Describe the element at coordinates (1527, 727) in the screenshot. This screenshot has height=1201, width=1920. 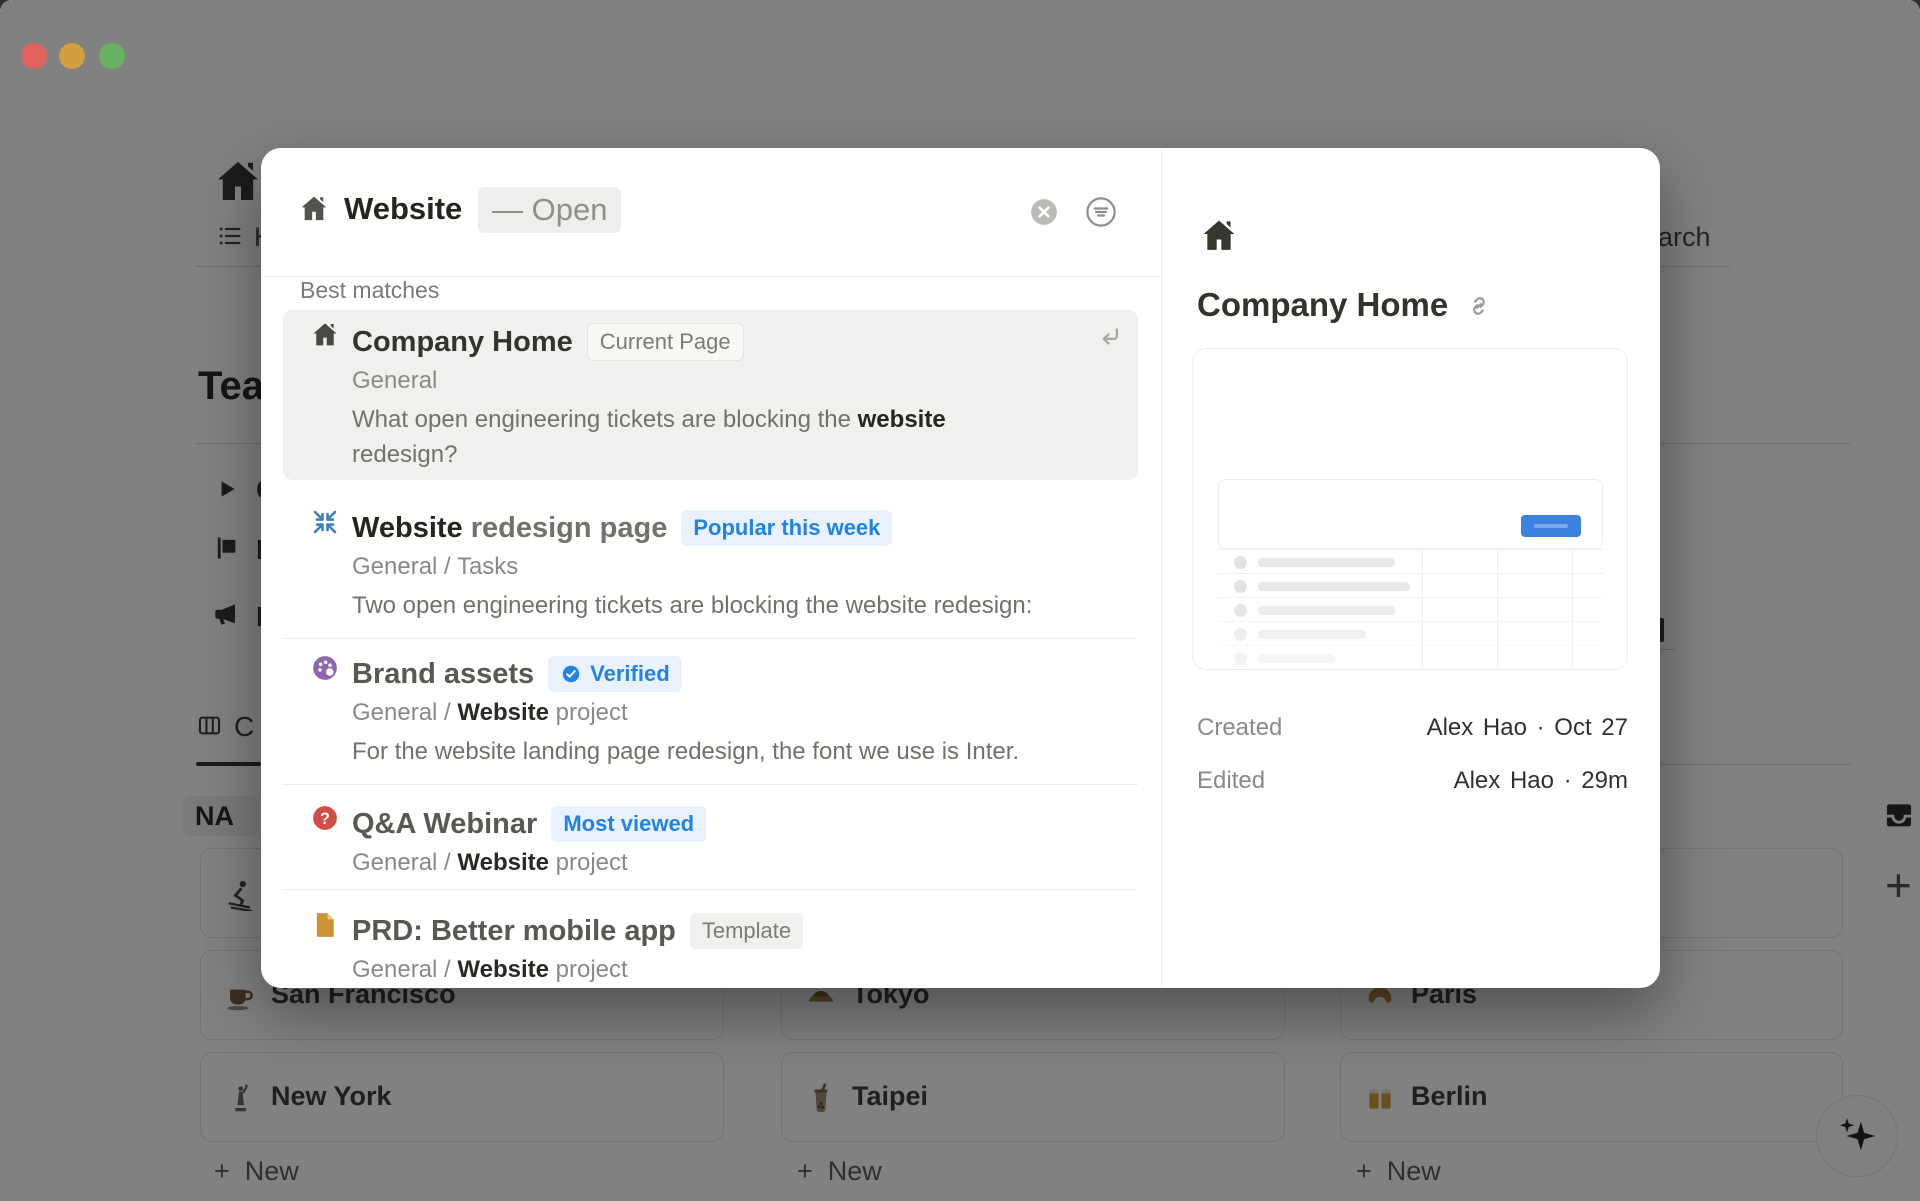
I see `meta-value: Alex Hao · Oct 27` at that location.